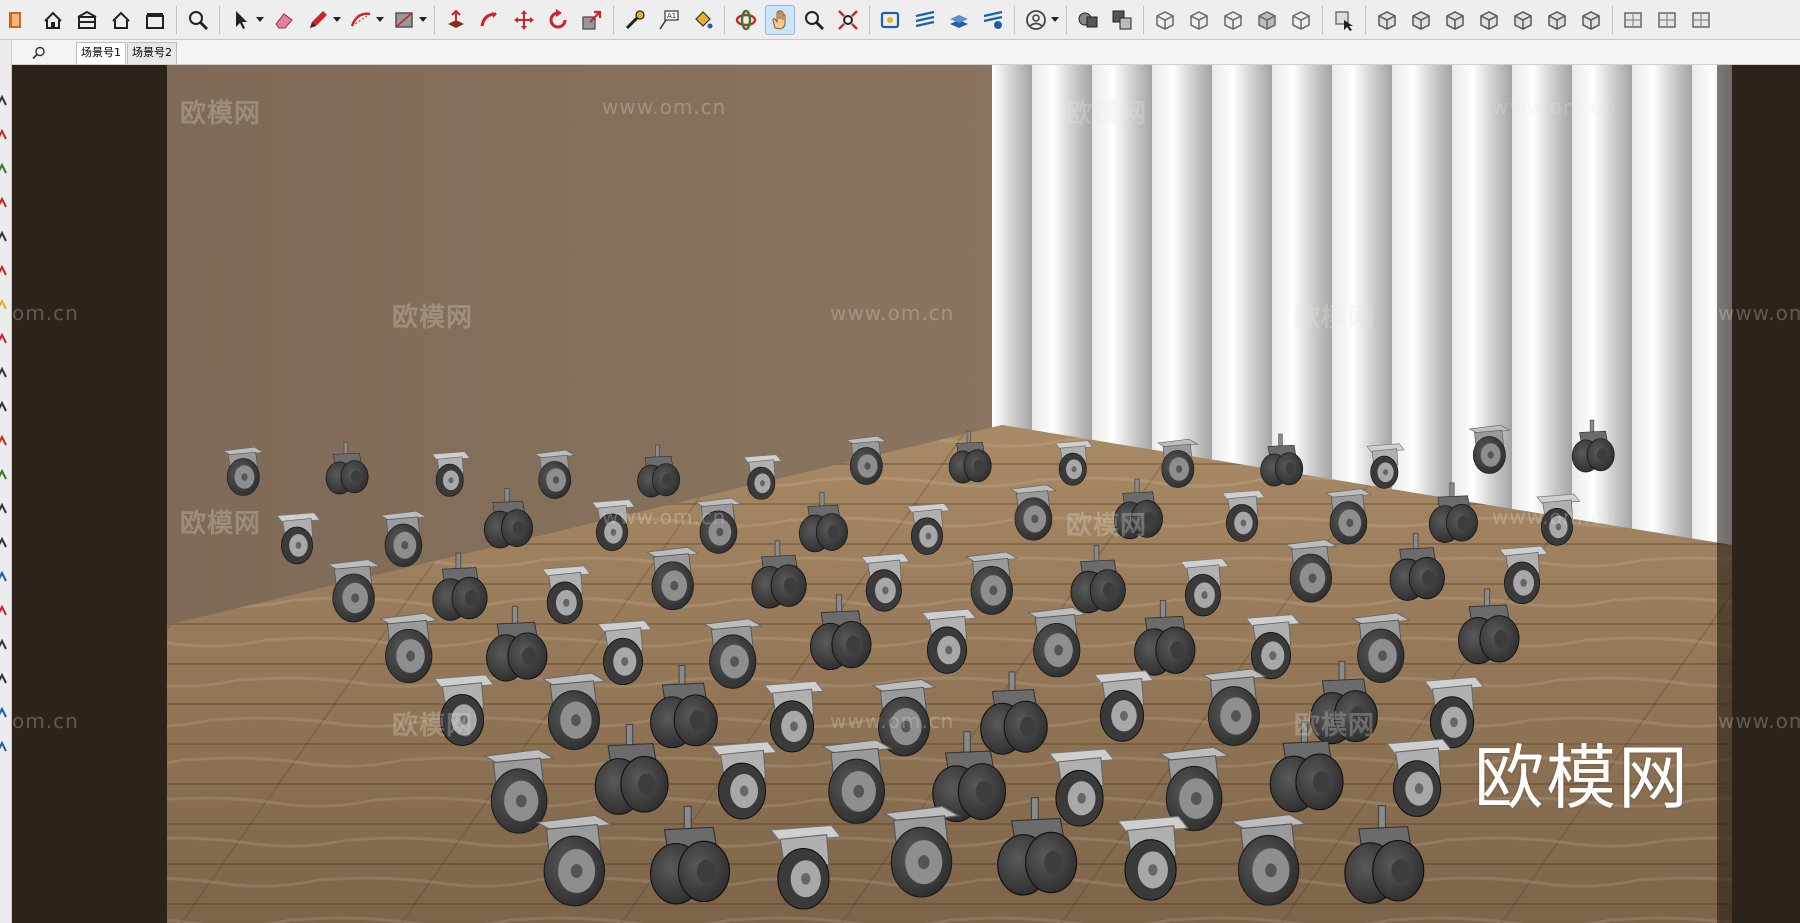 The width and height of the screenshot is (1800, 923). What do you see at coordinates (490, 20) in the screenshot?
I see `follow-me-button` at bounding box center [490, 20].